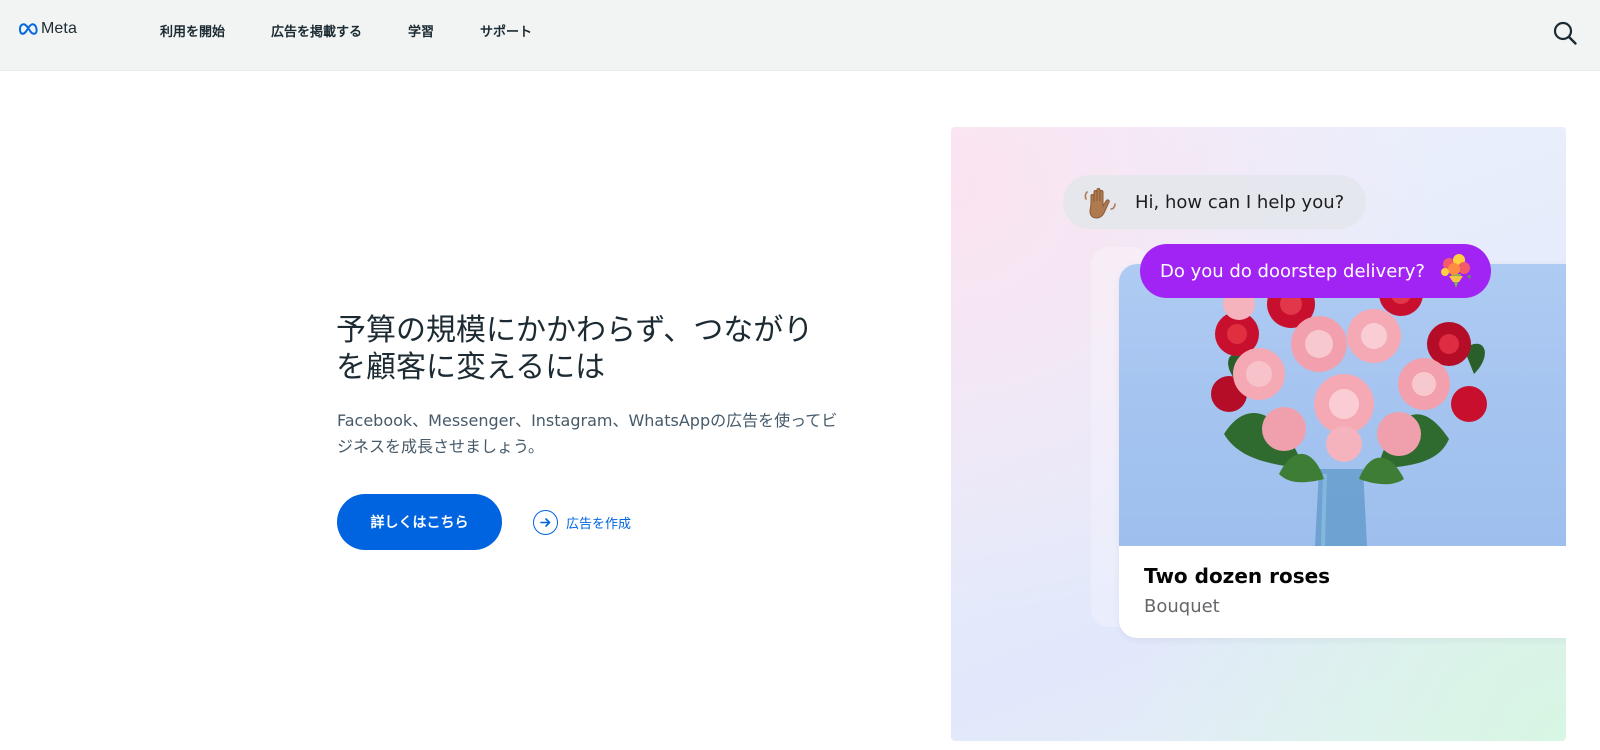 This screenshot has width=1600, height=750. I want to click on logo-text: Meta, so click(59, 28).